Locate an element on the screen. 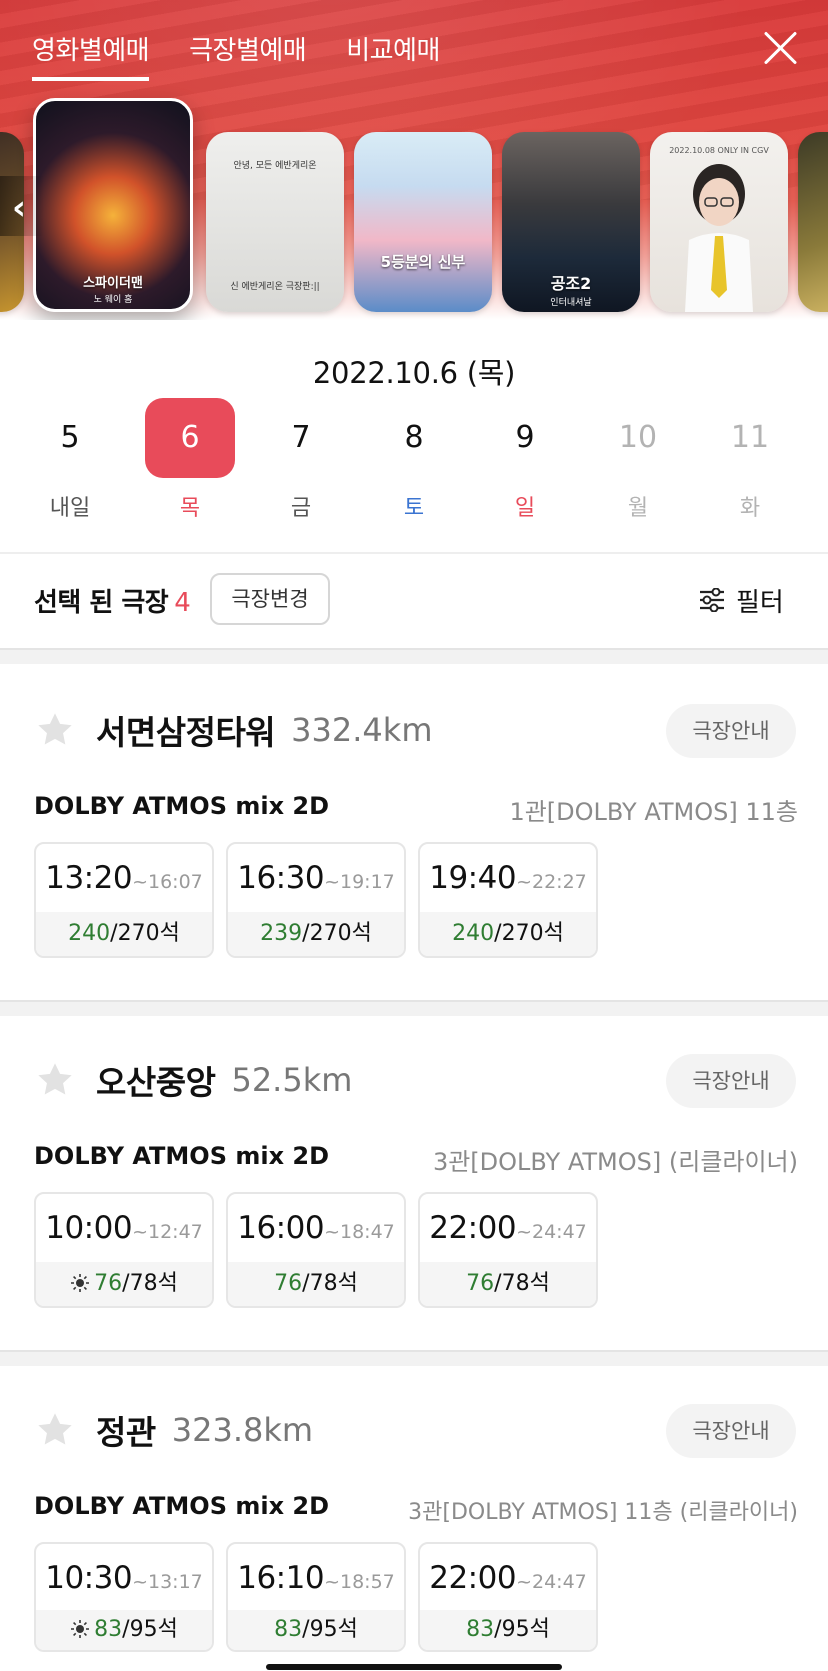 This screenshot has width=828, height=1671. poster-item: 공조2 인터내셔날 is located at coordinates (571, 222).